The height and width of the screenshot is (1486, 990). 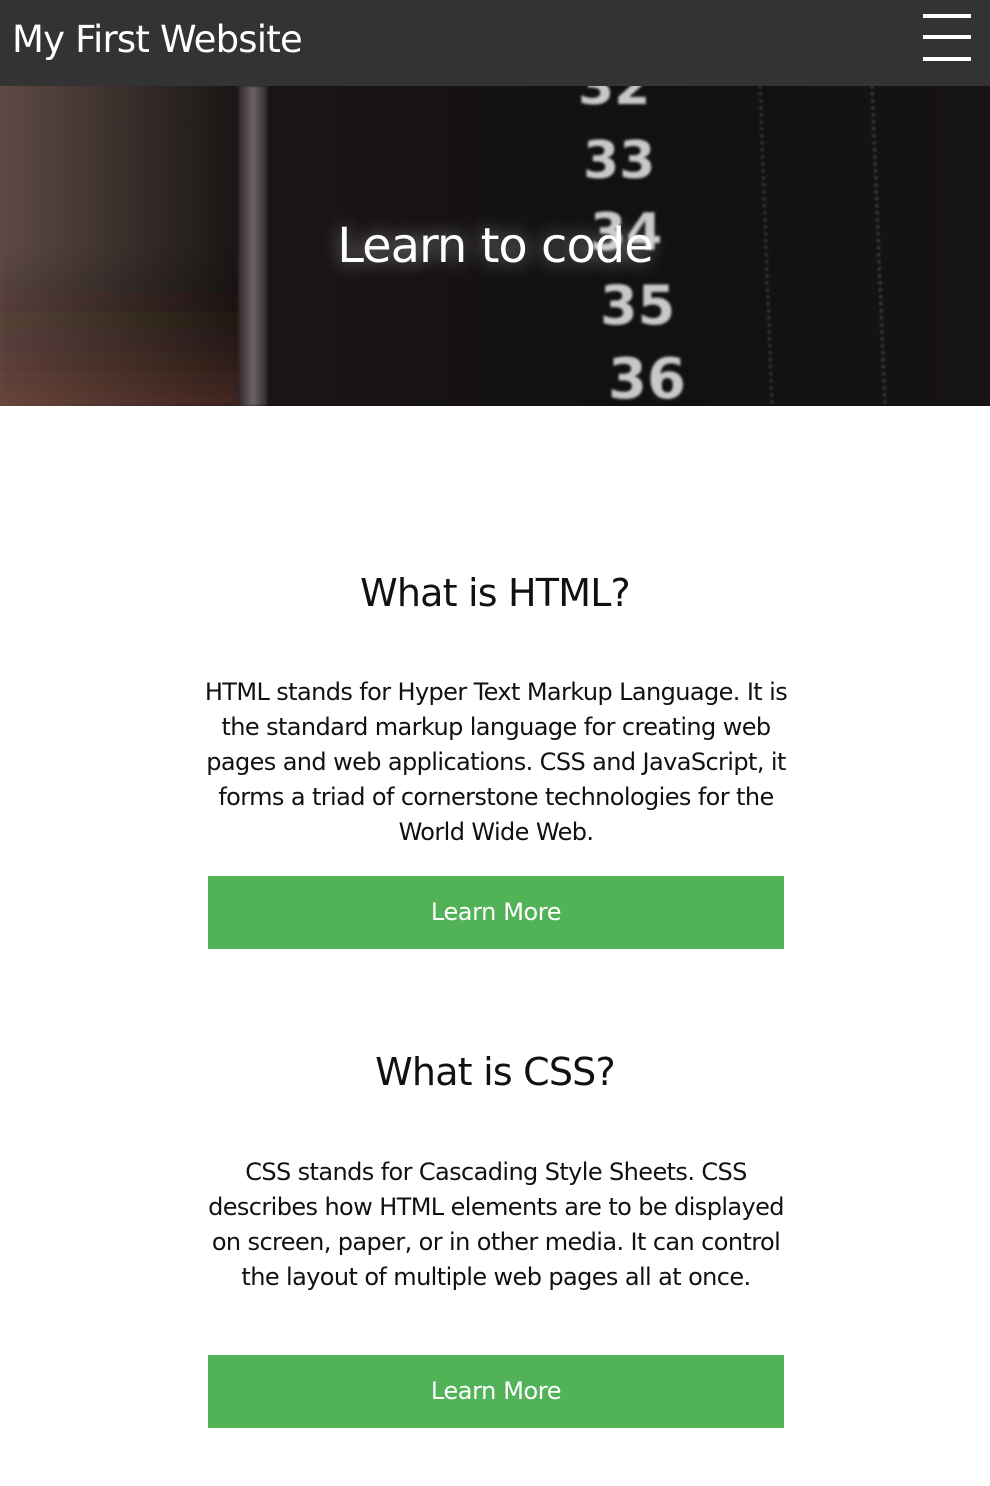 What do you see at coordinates (647, 376) in the screenshot?
I see `hero-number: 36` at bounding box center [647, 376].